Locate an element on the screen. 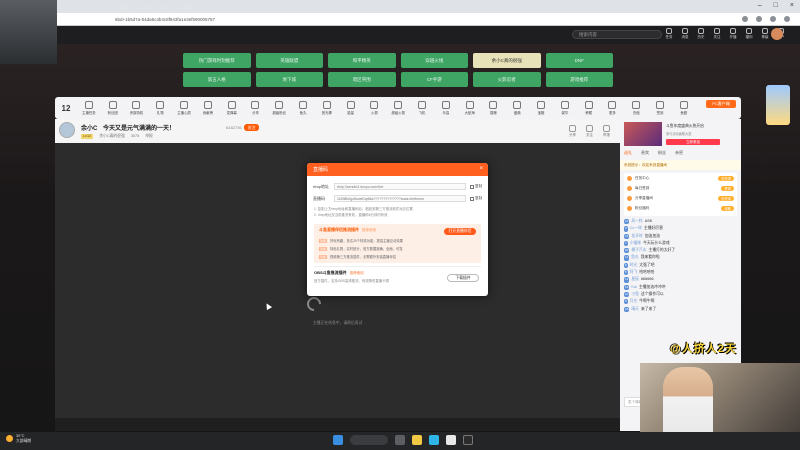 Image resolution: width=800 pixels, height=450 pixels. gift-item: 火箭 is located at coordinates (375, 108).